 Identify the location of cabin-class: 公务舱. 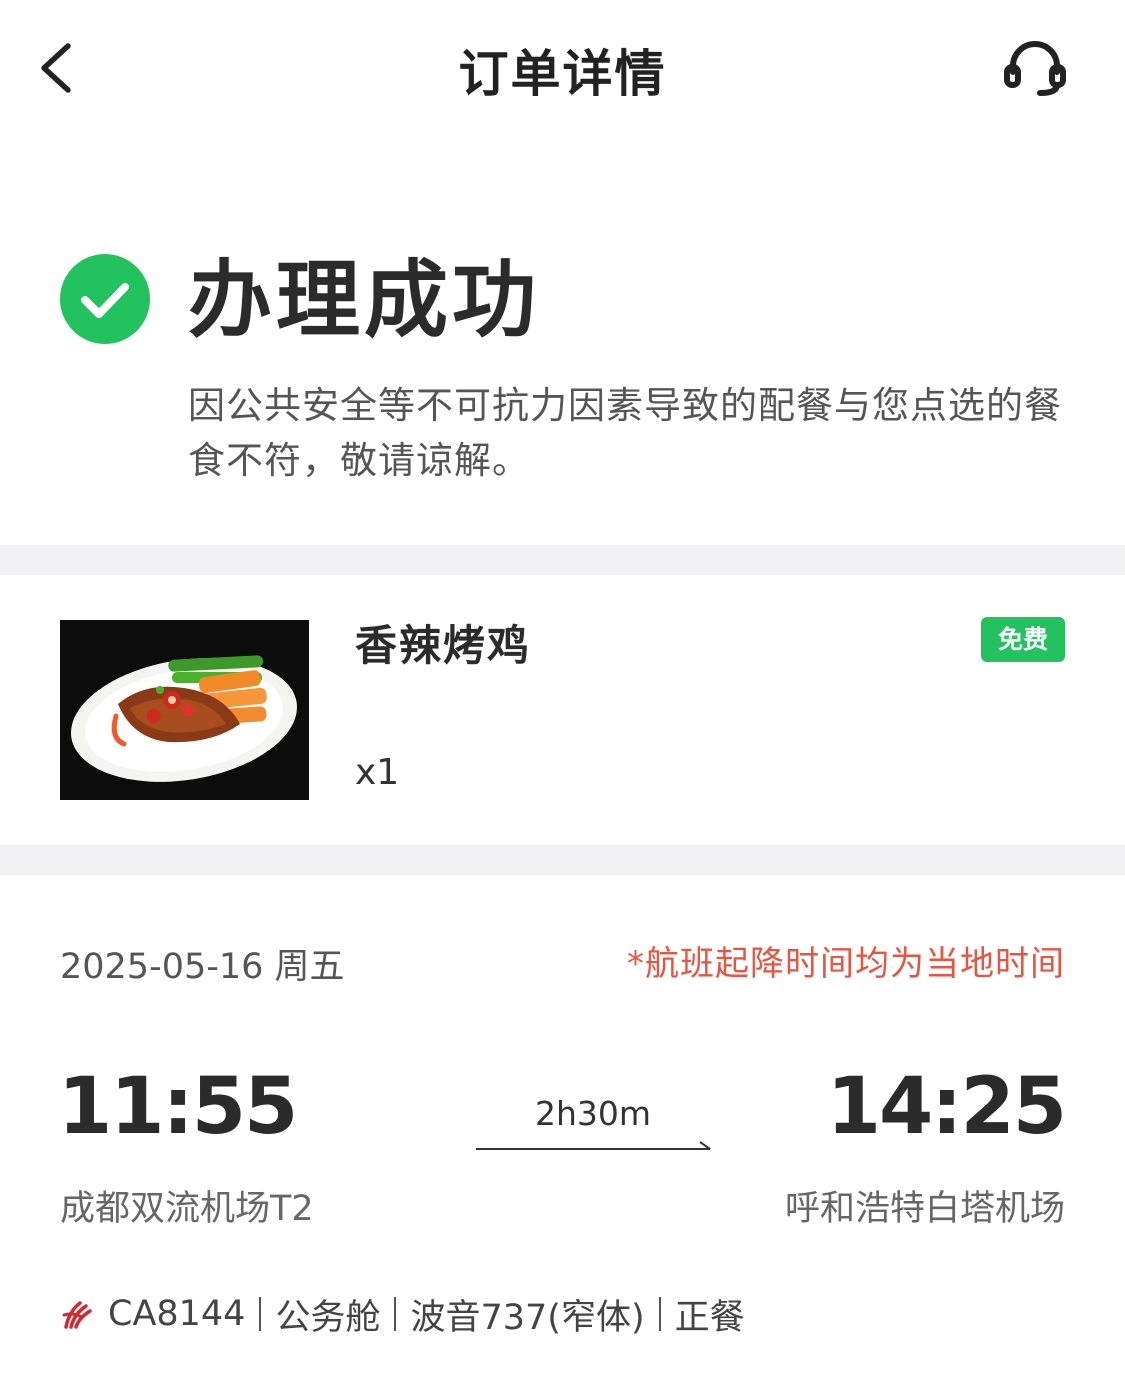
(328, 1317).